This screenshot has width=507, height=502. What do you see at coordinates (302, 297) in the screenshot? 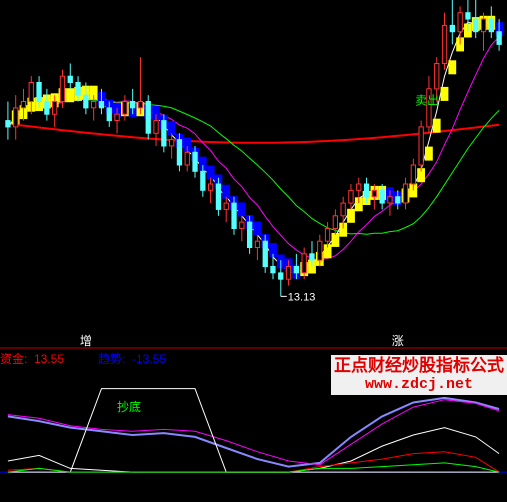
I see `min-price-label: 13.13` at bounding box center [302, 297].